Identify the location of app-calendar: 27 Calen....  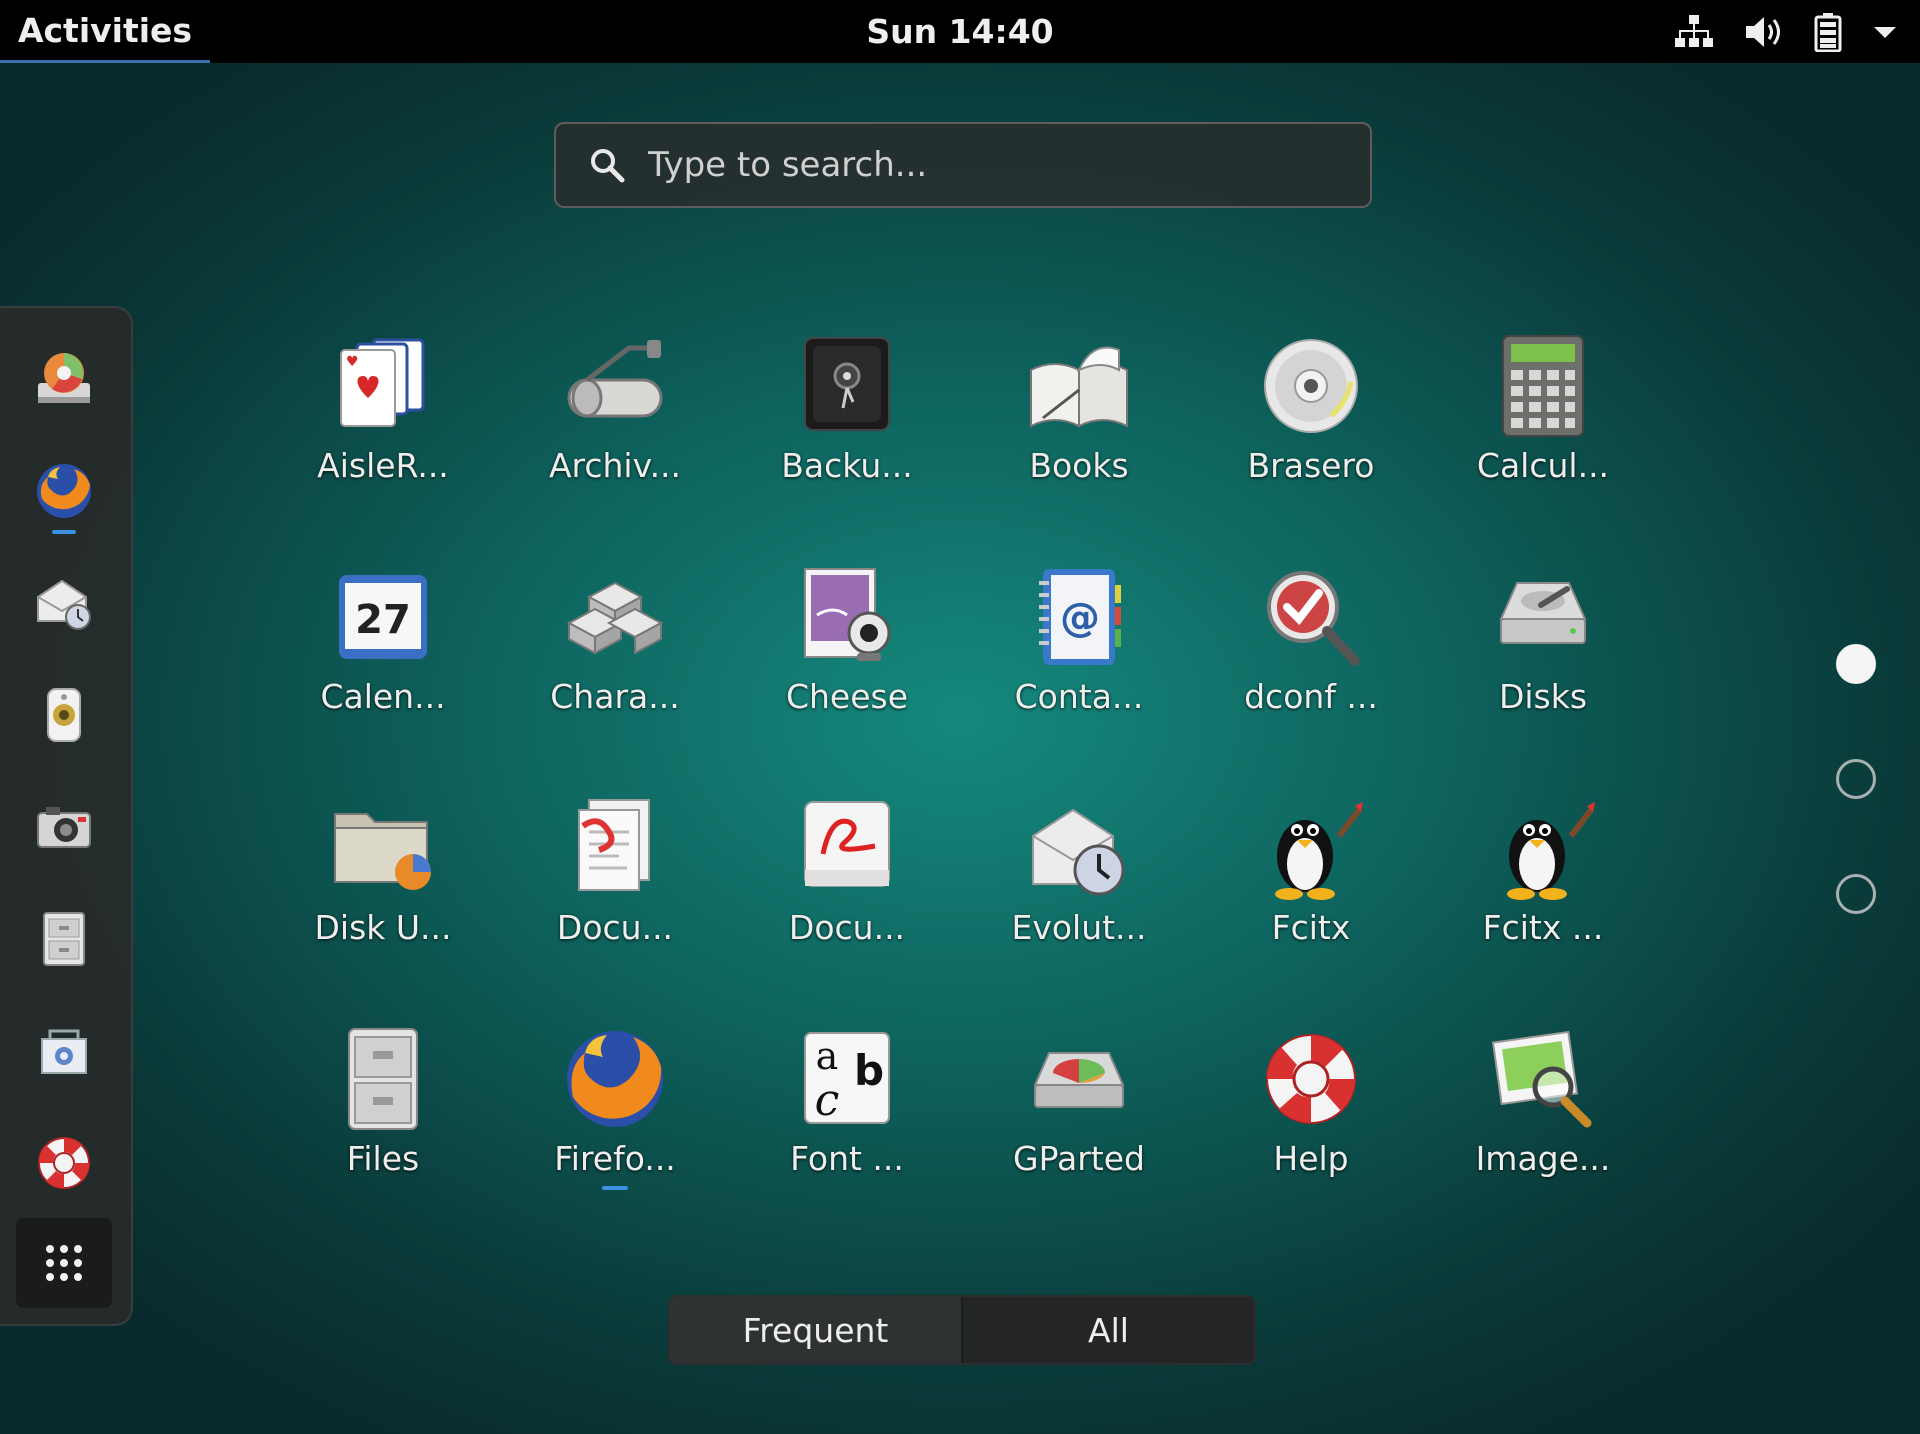
(383, 661).